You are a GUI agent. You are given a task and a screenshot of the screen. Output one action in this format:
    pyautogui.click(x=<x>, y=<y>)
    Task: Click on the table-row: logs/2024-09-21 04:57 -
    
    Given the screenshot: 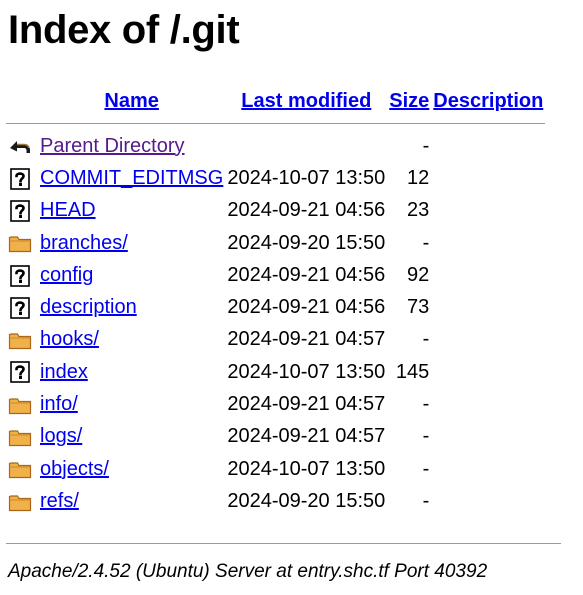 What is the action you would take?
    pyautogui.click(x=275, y=437)
    